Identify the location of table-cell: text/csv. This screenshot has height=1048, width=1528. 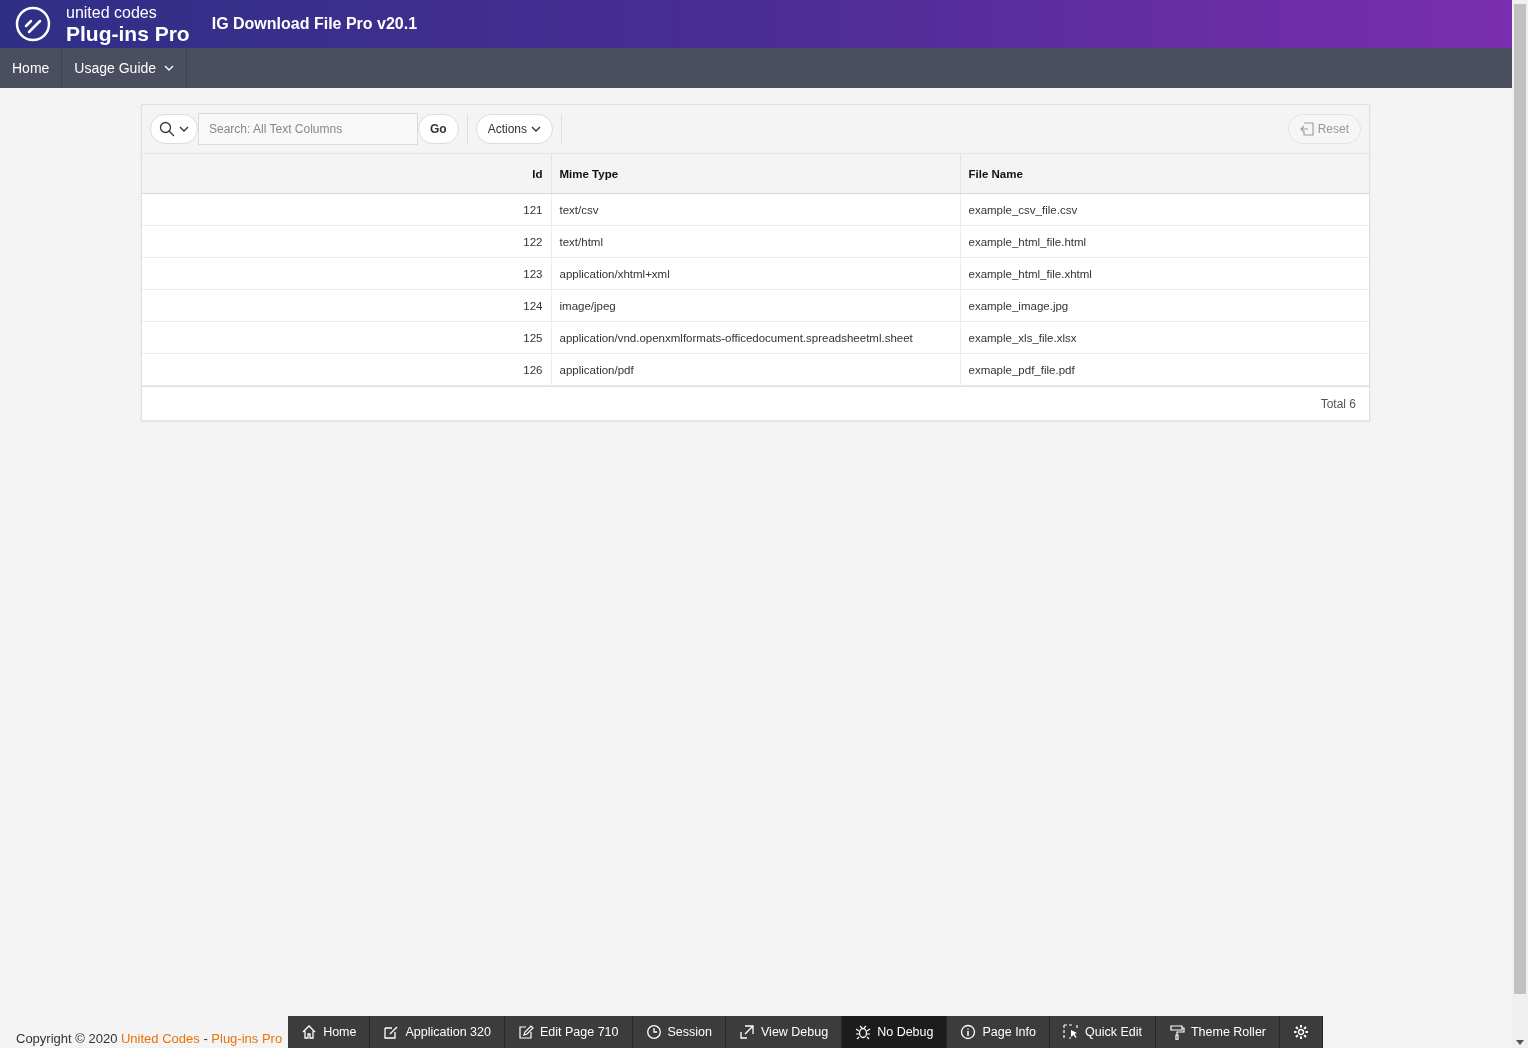
(755, 209).